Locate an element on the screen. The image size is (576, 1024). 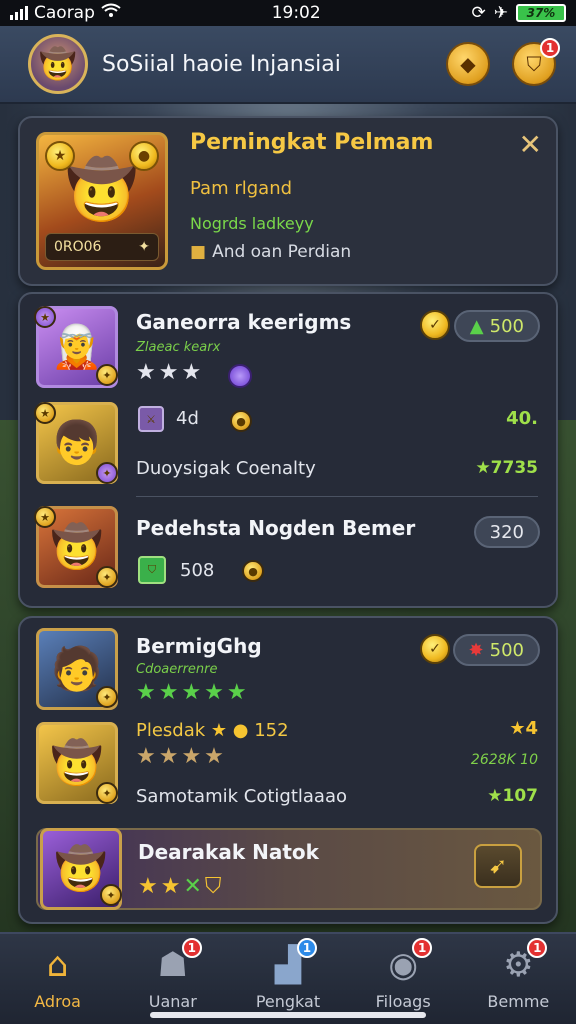
player-name: BermigGhg is located at coordinates (199, 646).